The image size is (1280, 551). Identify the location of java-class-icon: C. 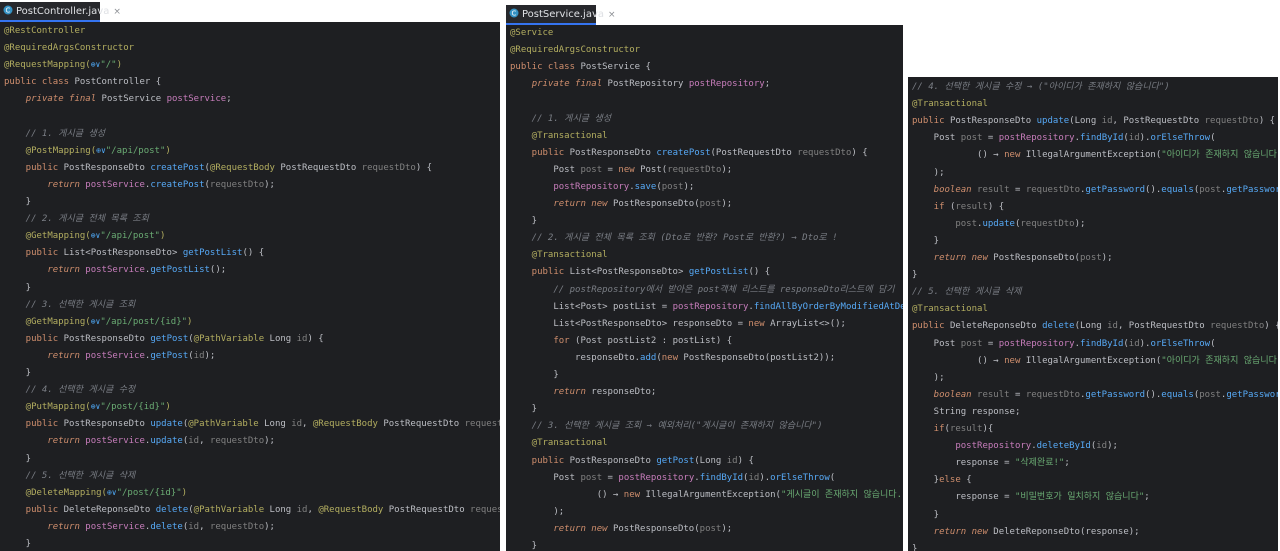
(8, 10).